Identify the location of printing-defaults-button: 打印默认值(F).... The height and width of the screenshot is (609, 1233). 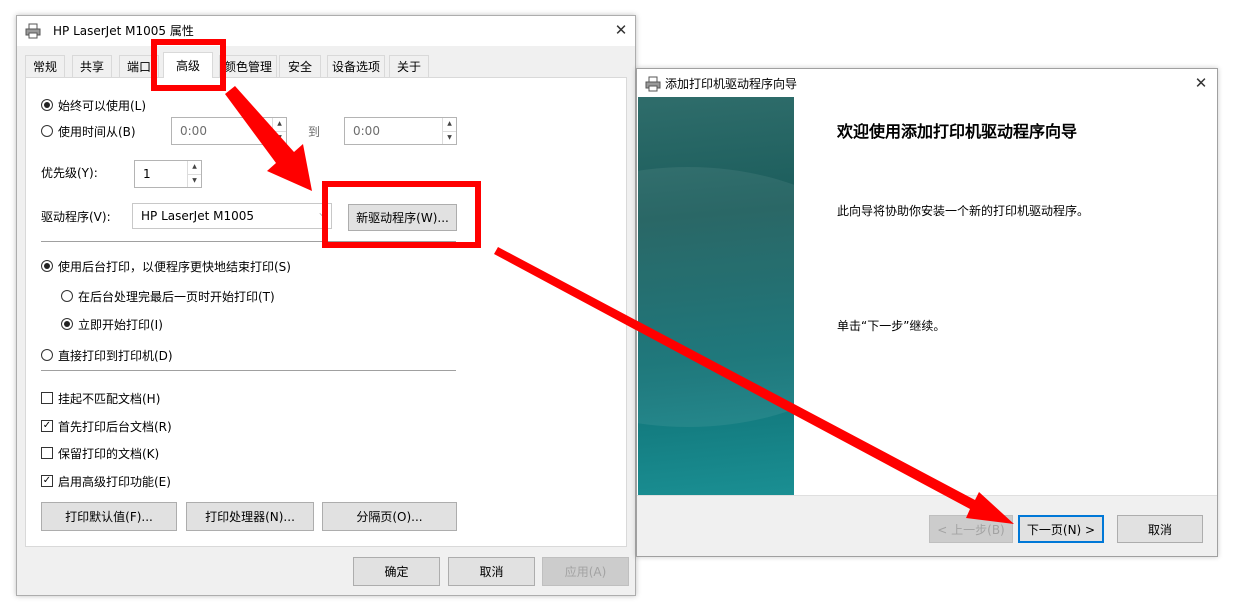
(109, 516).